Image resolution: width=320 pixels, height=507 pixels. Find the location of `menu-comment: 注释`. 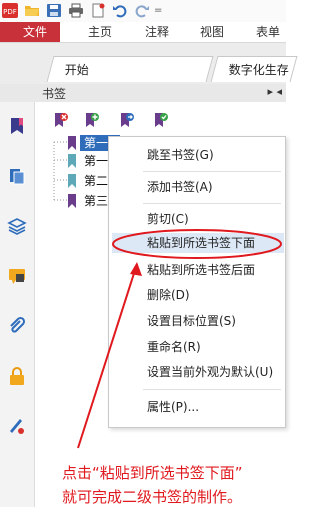

menu-comment: 注释 is located at coordinates (157, 32).